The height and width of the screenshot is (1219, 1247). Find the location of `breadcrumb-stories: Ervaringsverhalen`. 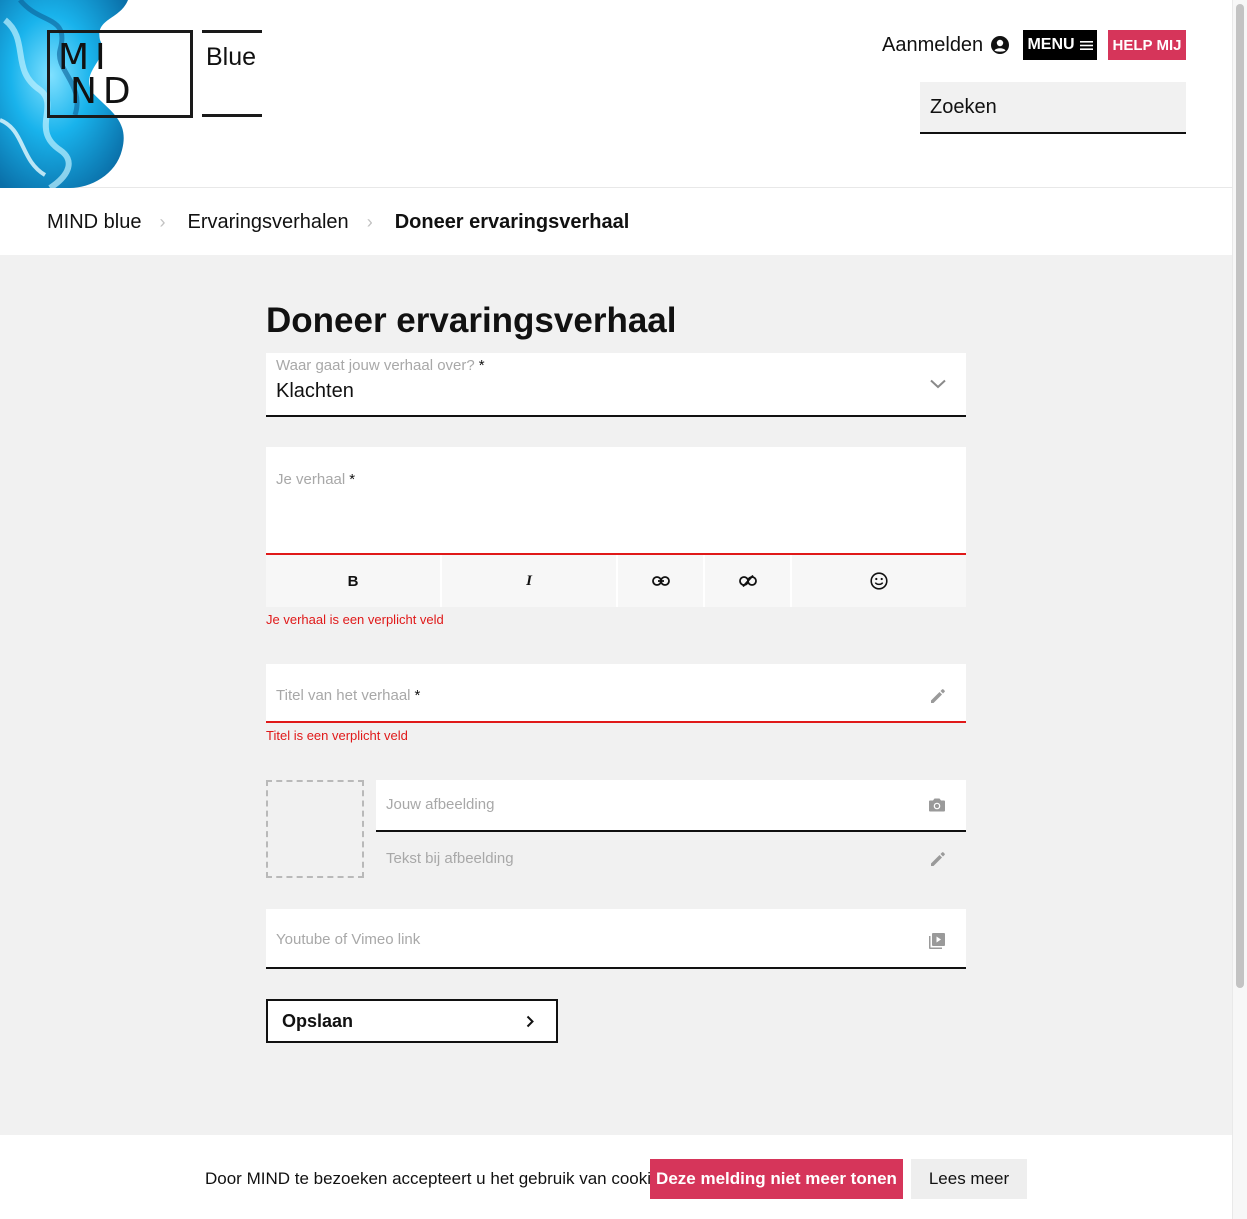

breadcrumb-stories: Ervaringsverhalen is located at coordinates (267, 222).